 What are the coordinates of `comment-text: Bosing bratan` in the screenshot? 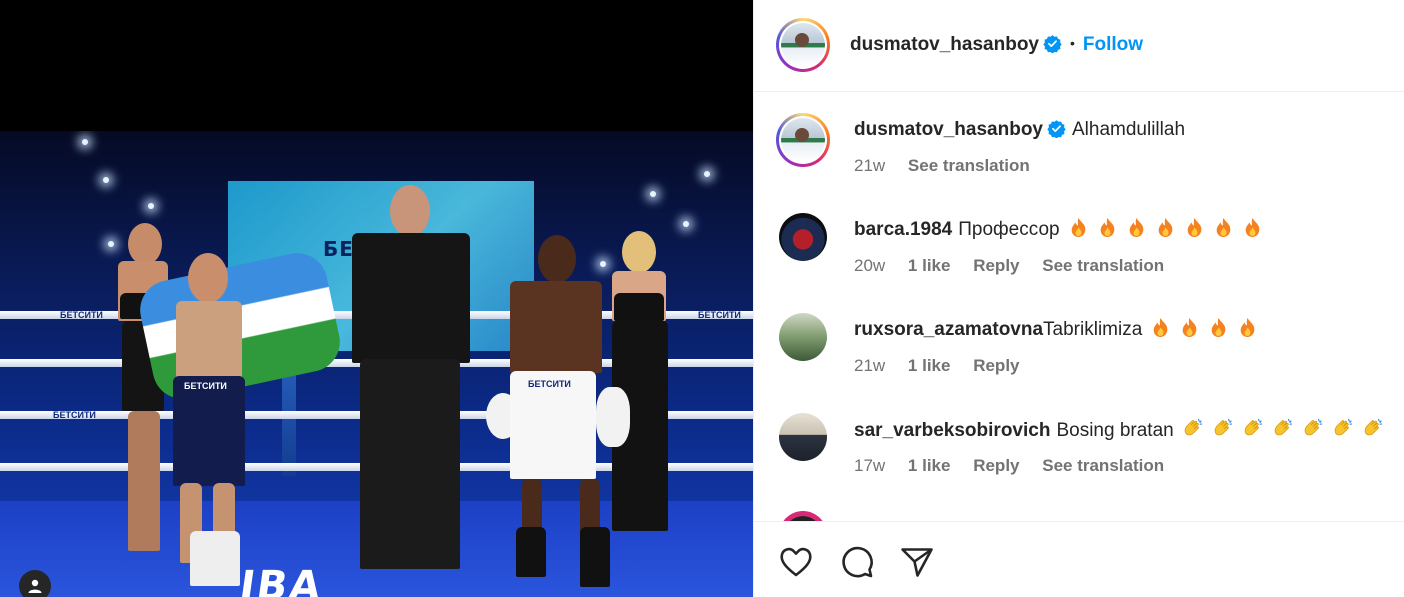 It's located at (1115, 430).